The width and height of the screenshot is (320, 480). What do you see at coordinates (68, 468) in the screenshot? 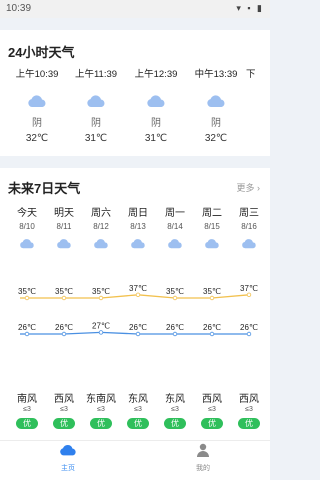
I see `nav-home-label: 主页` at bounding box center [68, 468].